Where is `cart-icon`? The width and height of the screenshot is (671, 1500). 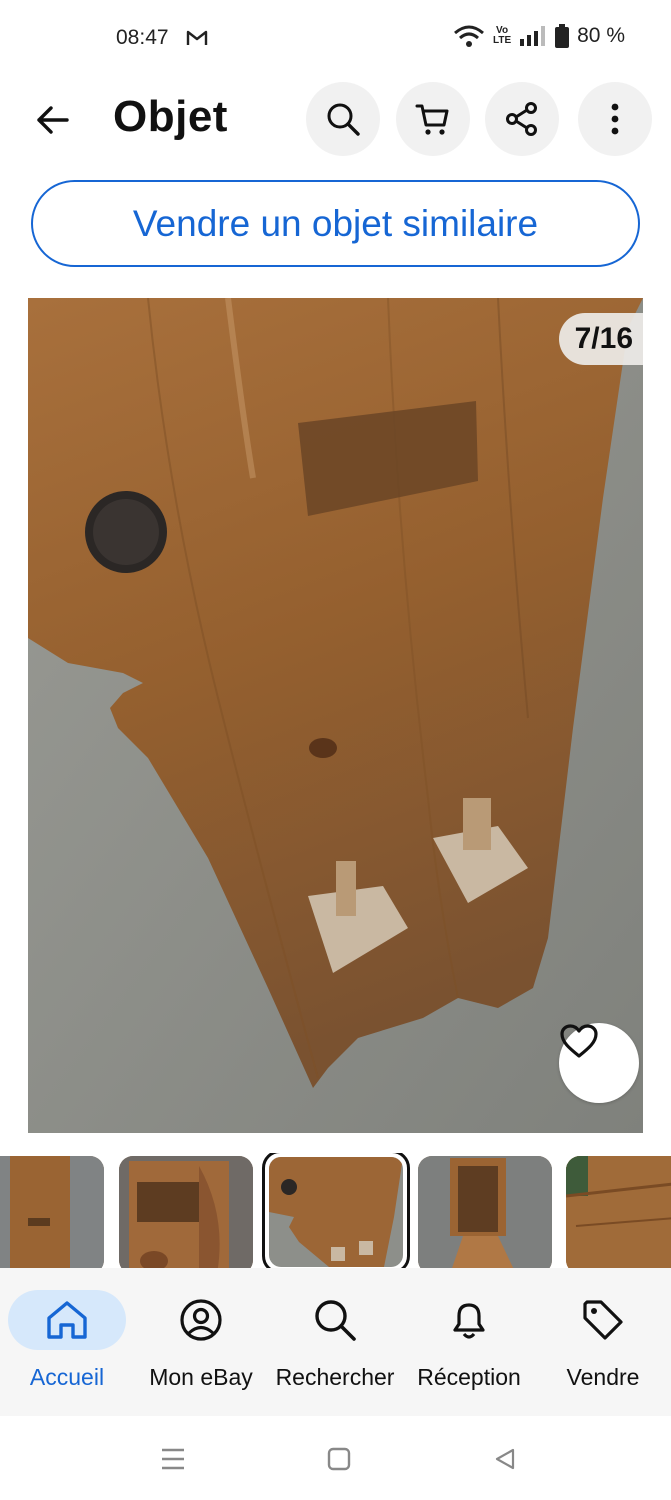 cart-icon is located at coordinates (432, 119).